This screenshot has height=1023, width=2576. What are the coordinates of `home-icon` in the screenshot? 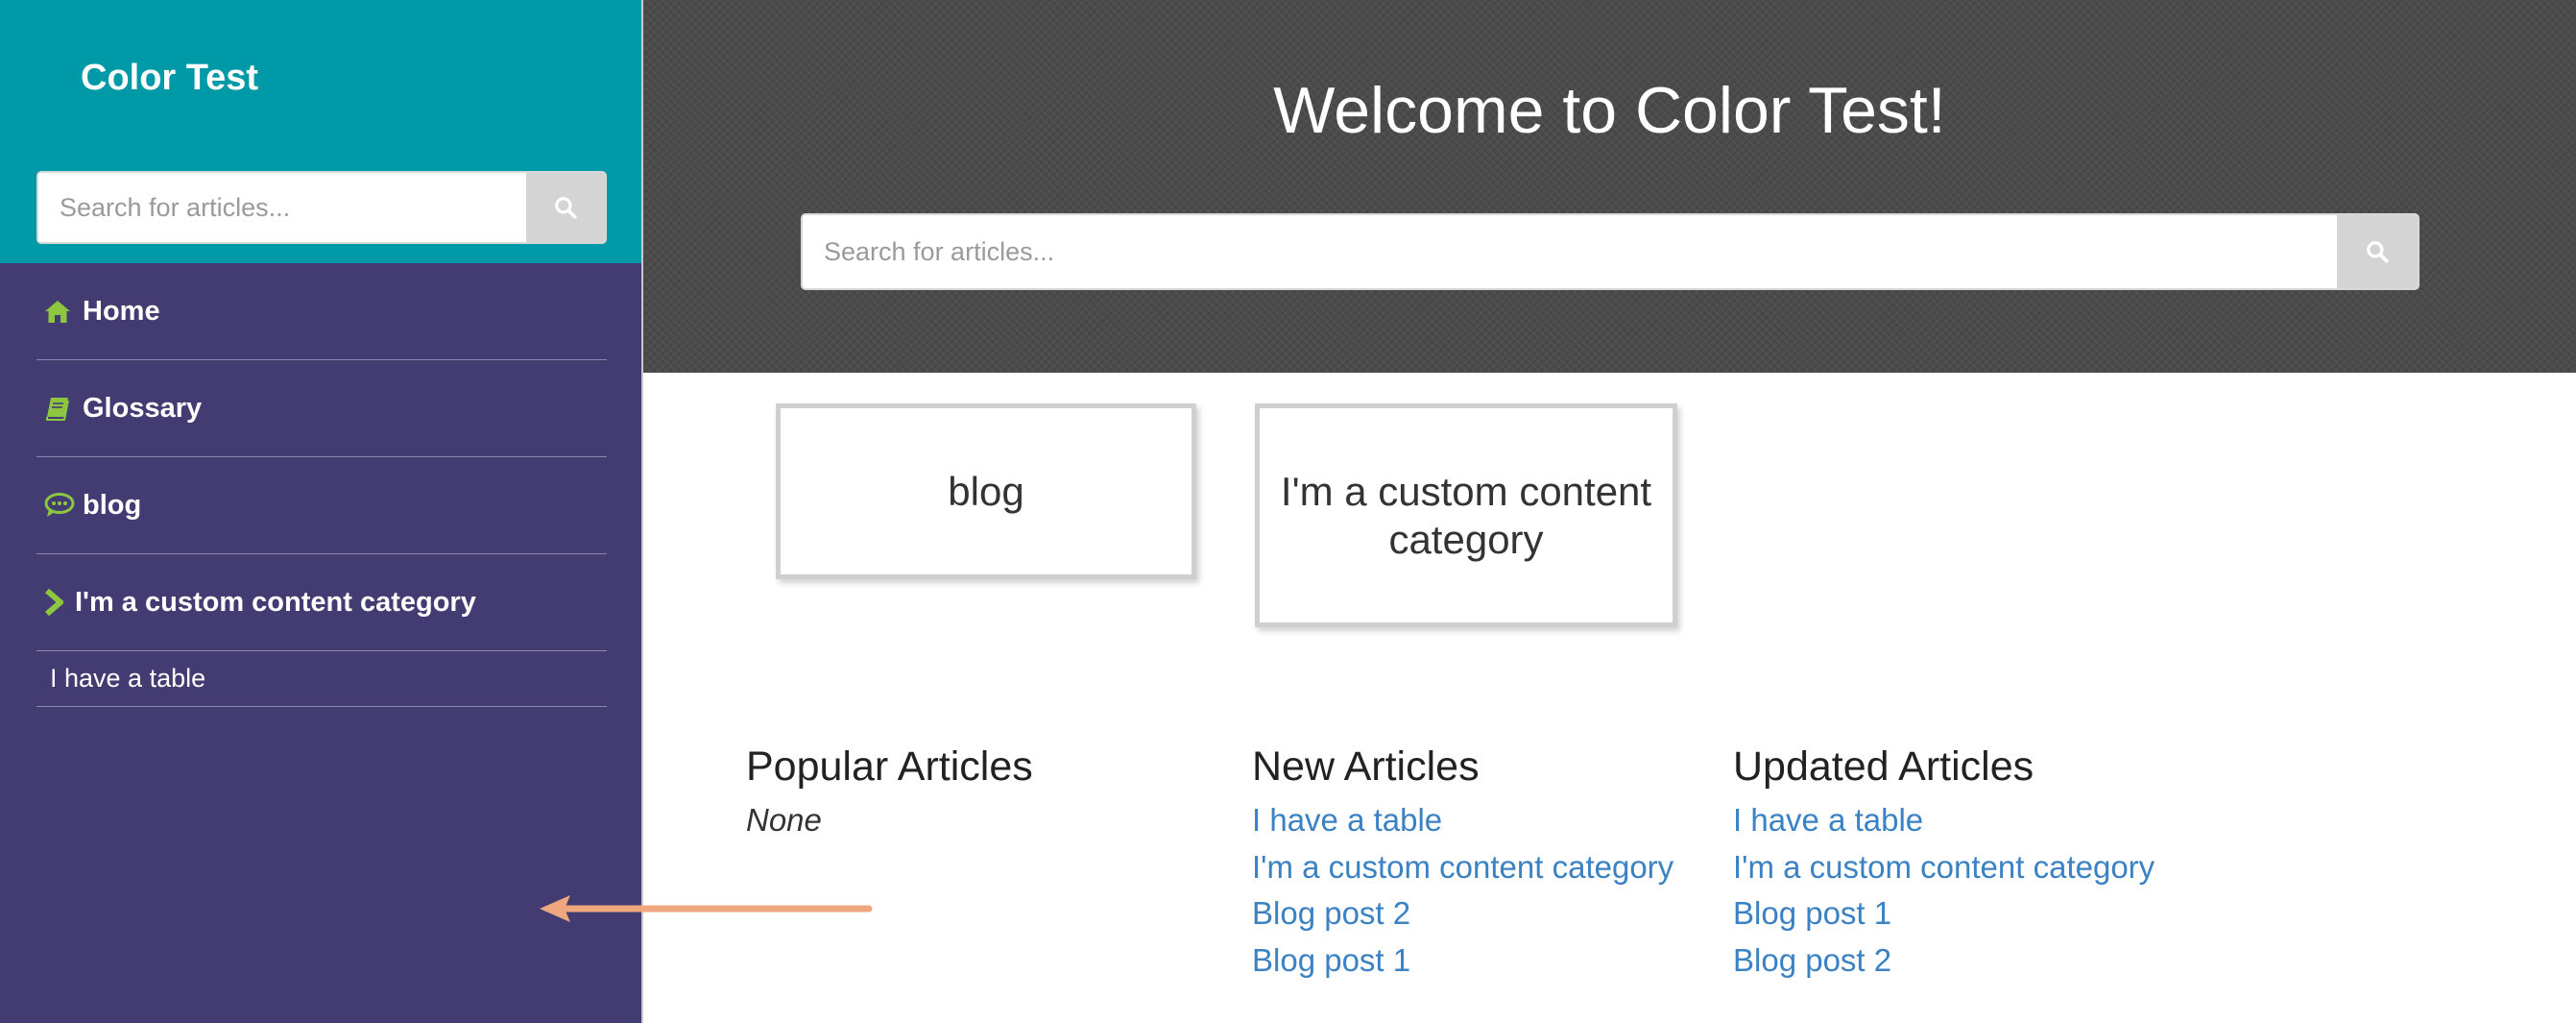 It's located at (60, 311).